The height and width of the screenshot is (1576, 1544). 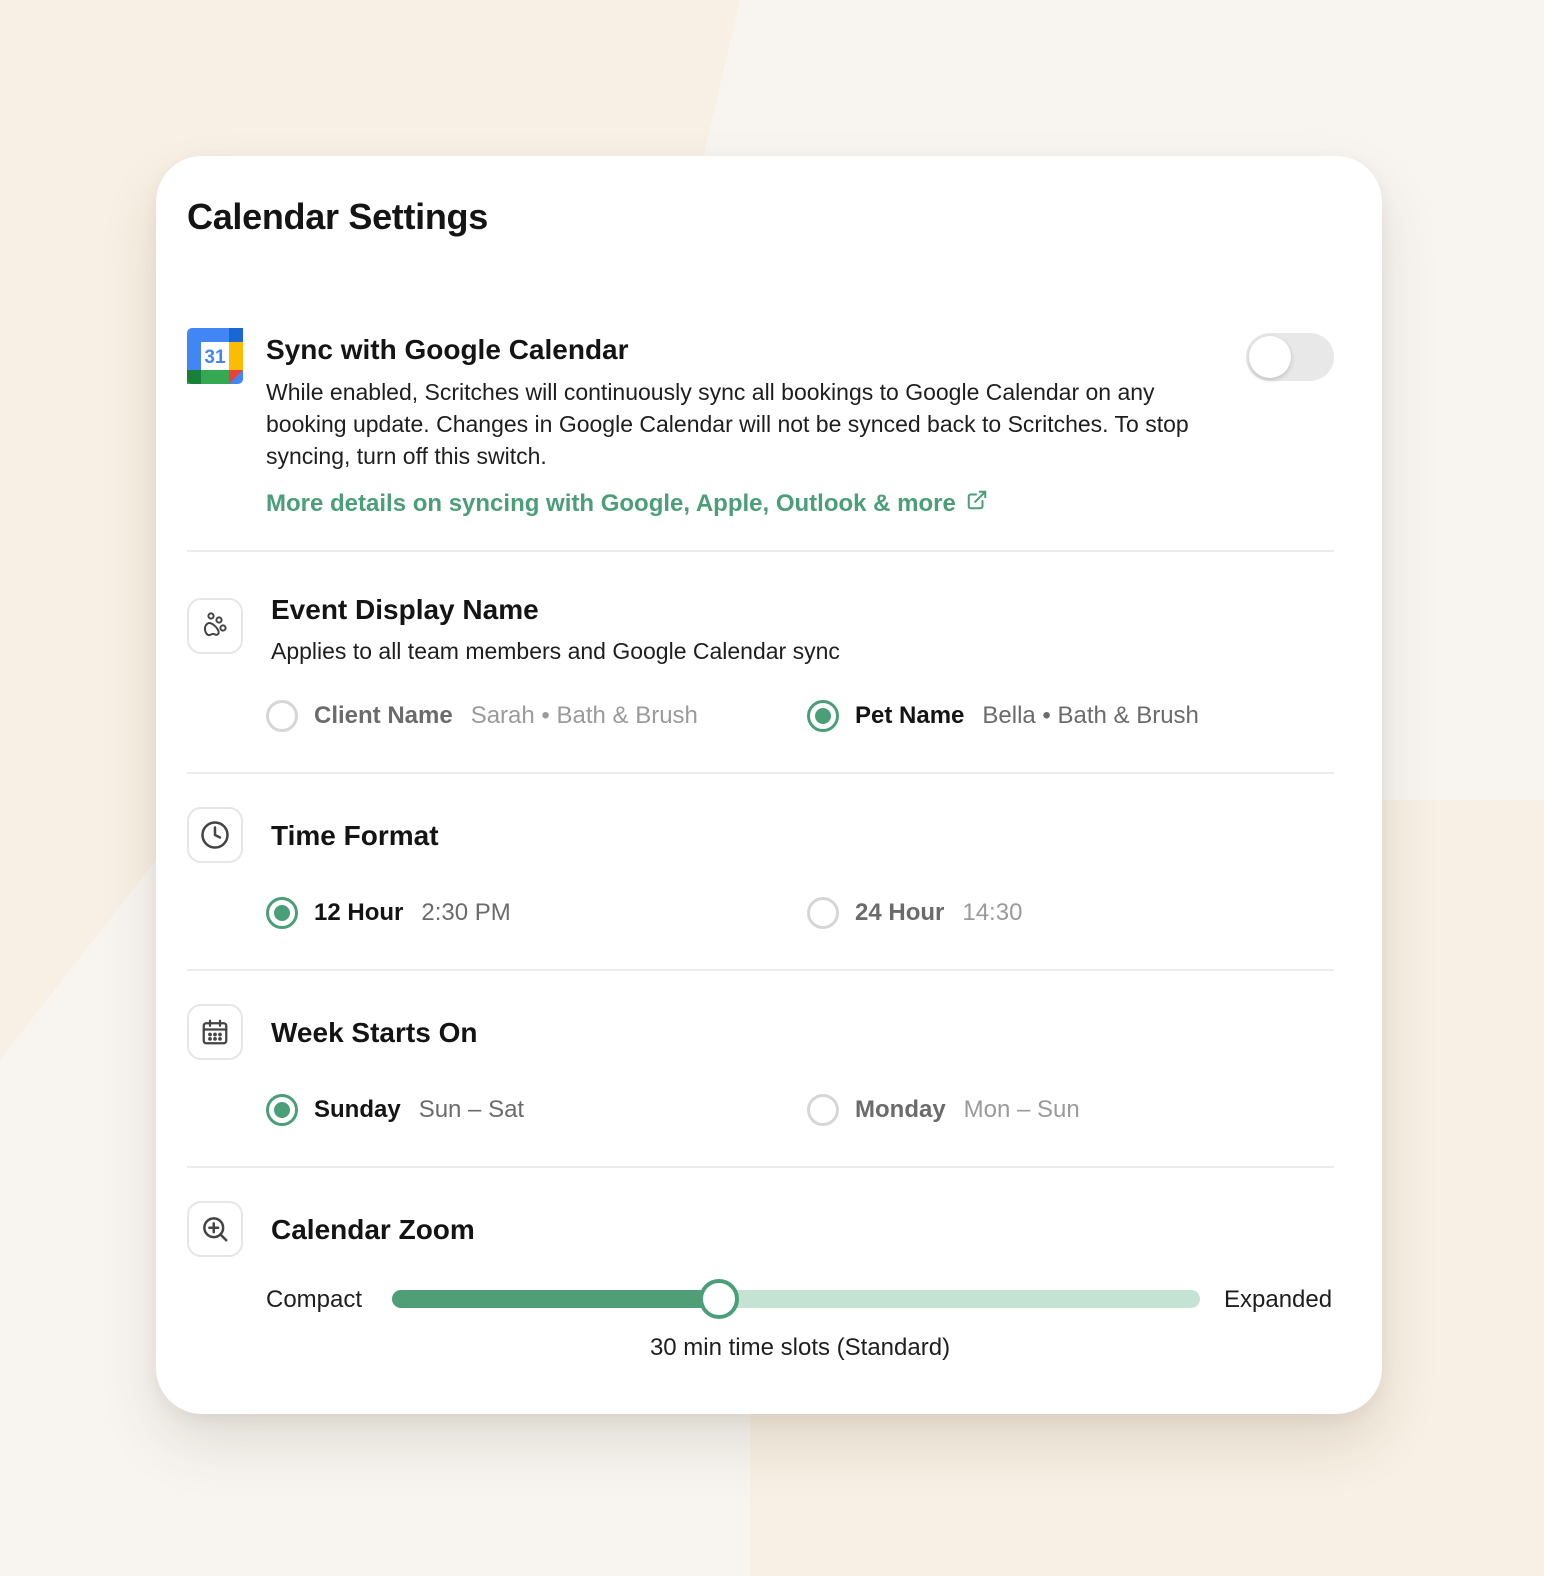 I want to click on option-label: Monday, so click(x=900, y=1109).